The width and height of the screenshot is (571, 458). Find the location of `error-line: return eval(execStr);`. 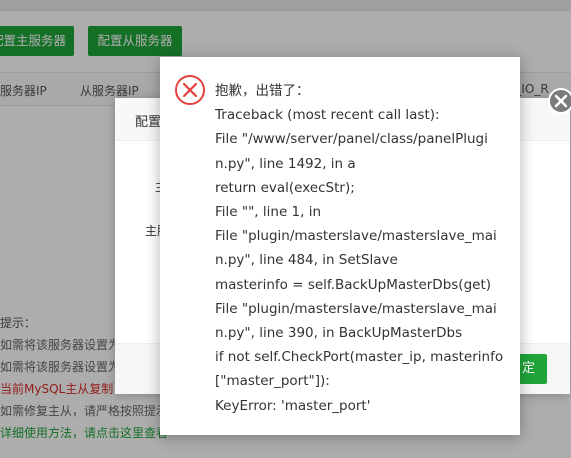

error-line: return eval(execStr); is located at coordinates (285, 187).